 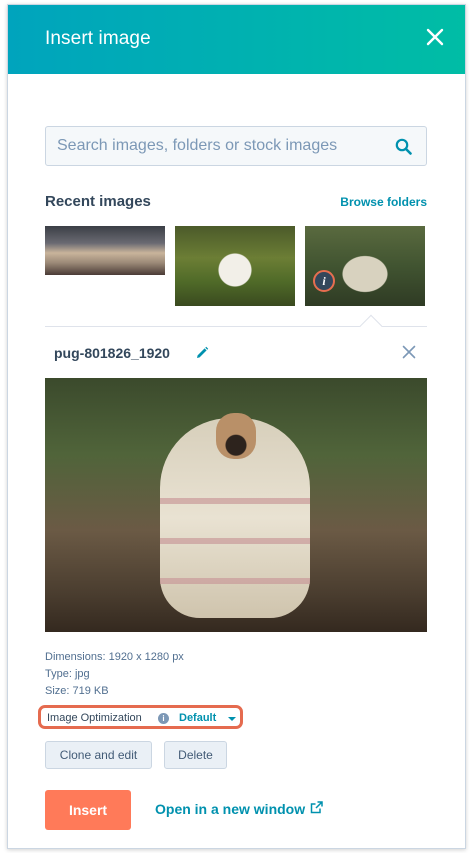 I want to click on insert-button: Insert, so click(x=88, y=810).